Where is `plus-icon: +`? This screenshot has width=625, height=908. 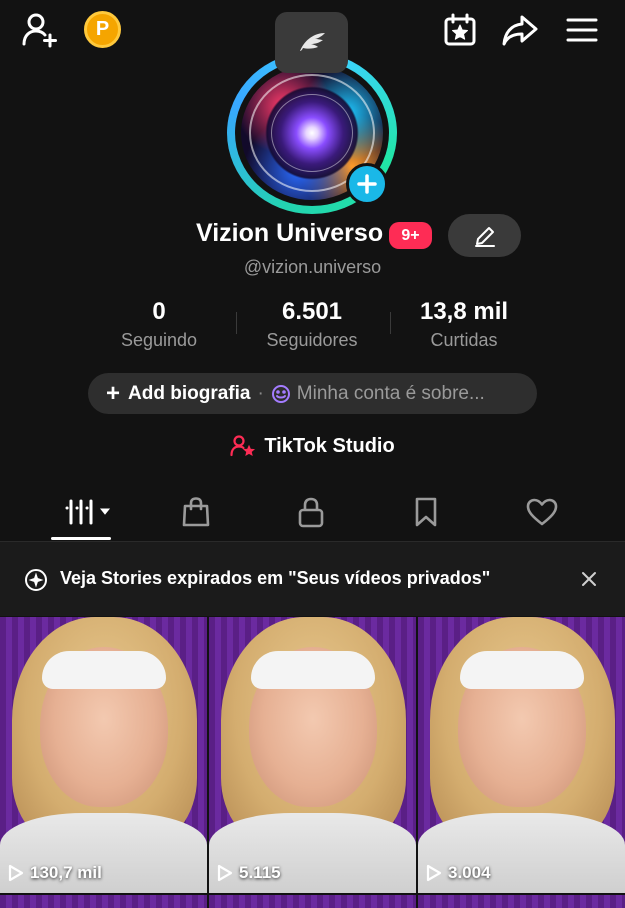
plus-icon: + is located at coordinates (113, 393).